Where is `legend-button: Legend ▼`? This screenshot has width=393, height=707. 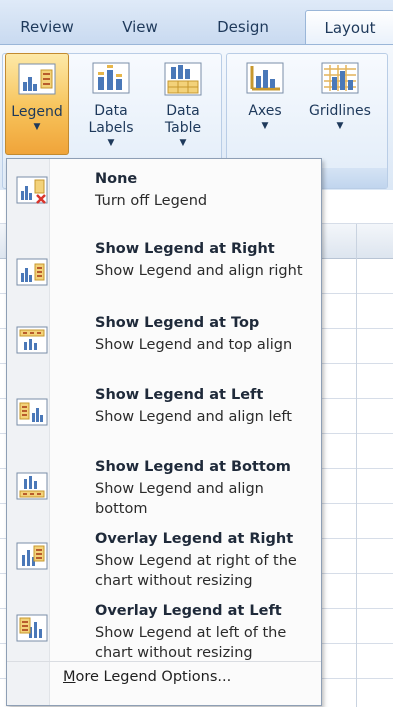 legend-button: Legend ▼ is located at coordinates (37, 104).